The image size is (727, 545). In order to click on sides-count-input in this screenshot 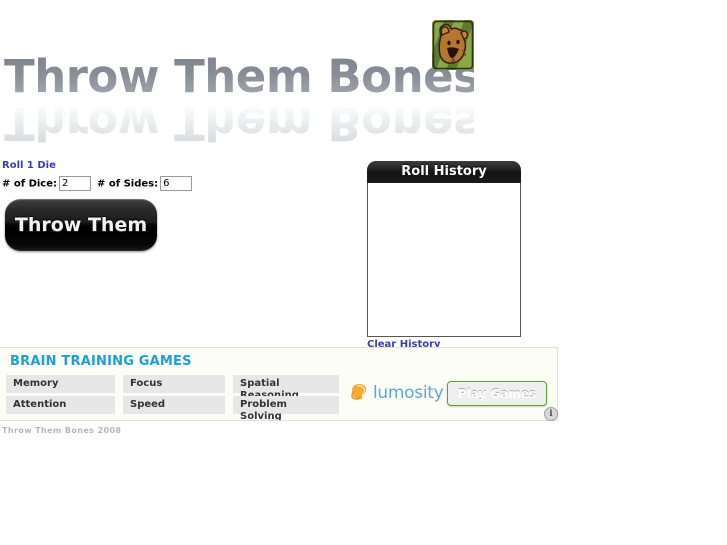, I will do `click(176, 183)`.